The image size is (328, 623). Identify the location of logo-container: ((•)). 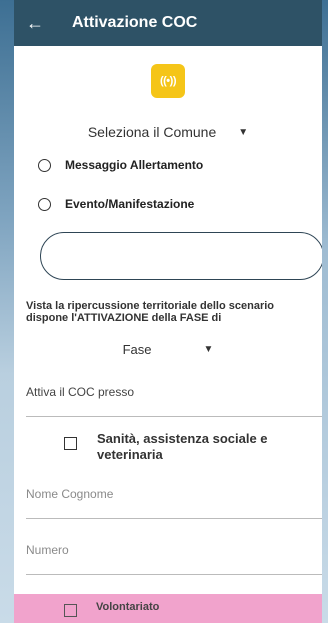
(168, 81).